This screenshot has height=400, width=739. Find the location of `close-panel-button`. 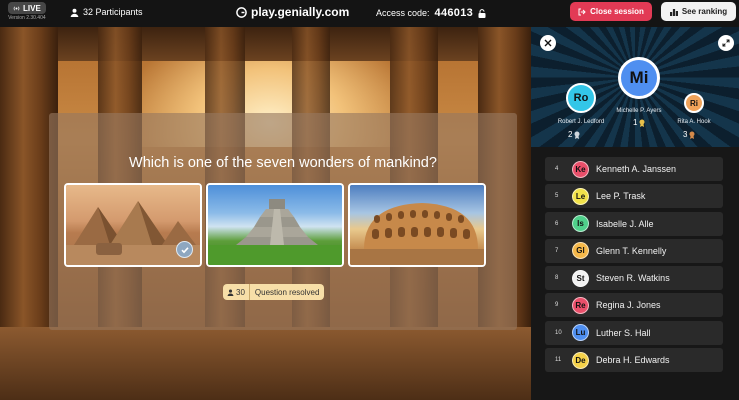

close-panel-button is located at coordinates (548, 43).